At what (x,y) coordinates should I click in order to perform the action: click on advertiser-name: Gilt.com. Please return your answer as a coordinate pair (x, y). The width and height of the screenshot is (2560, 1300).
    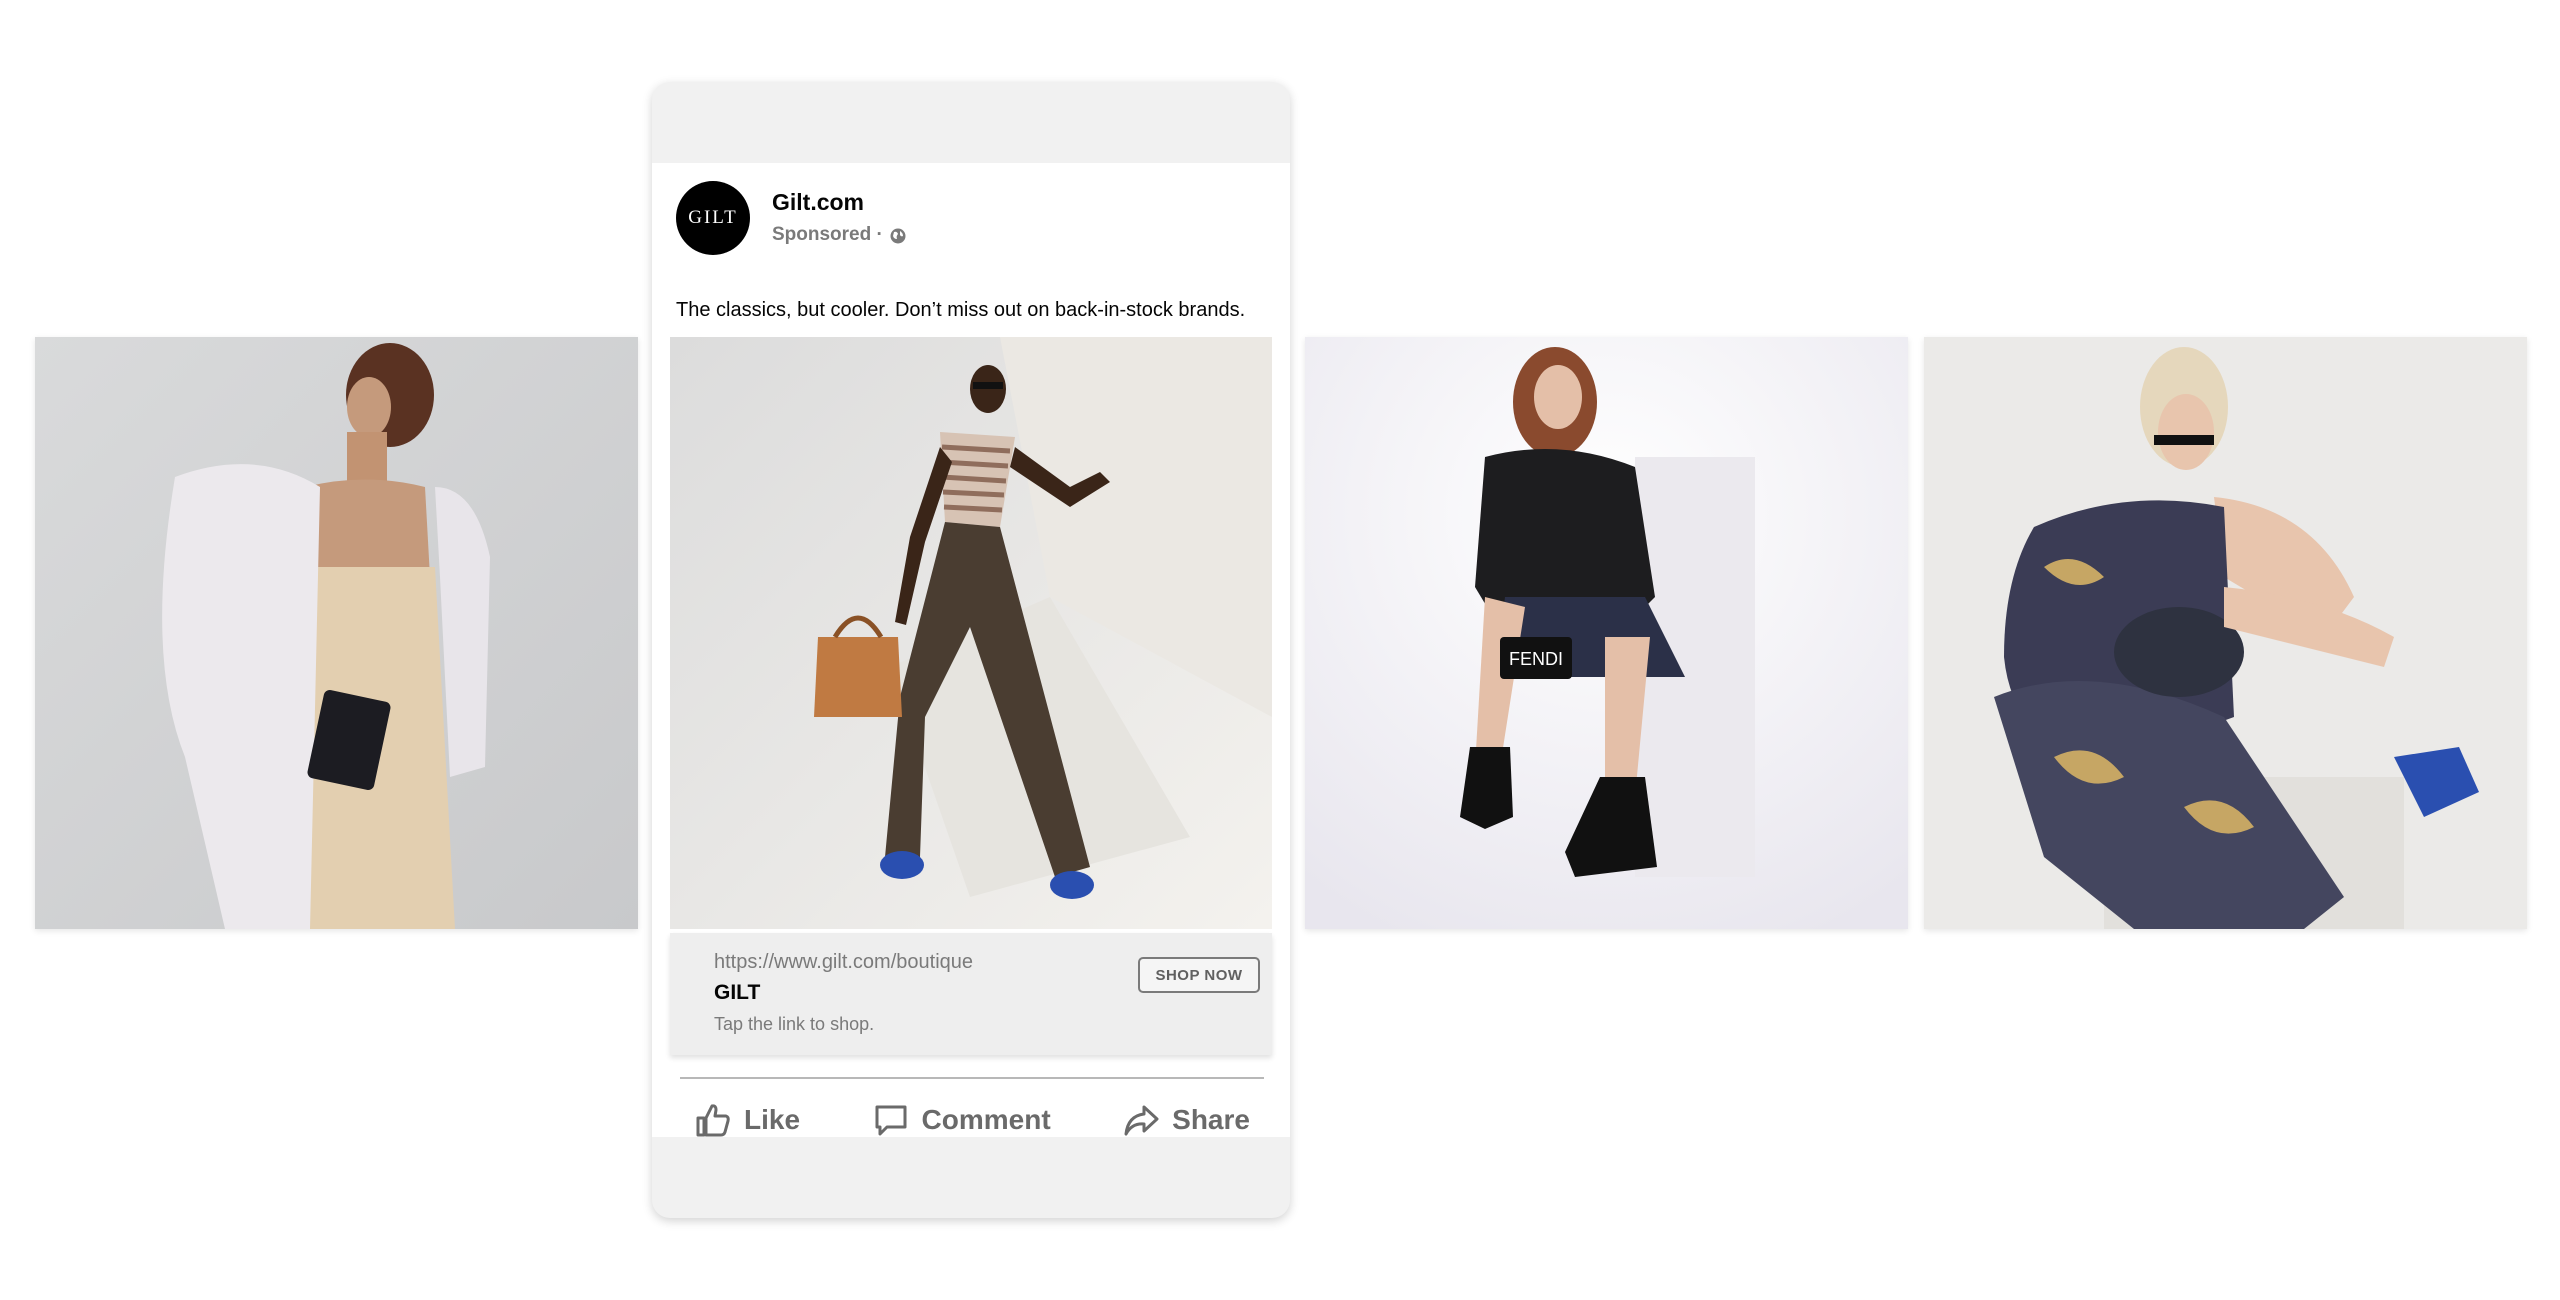
    Looking at the image, I should click on (839, 202).